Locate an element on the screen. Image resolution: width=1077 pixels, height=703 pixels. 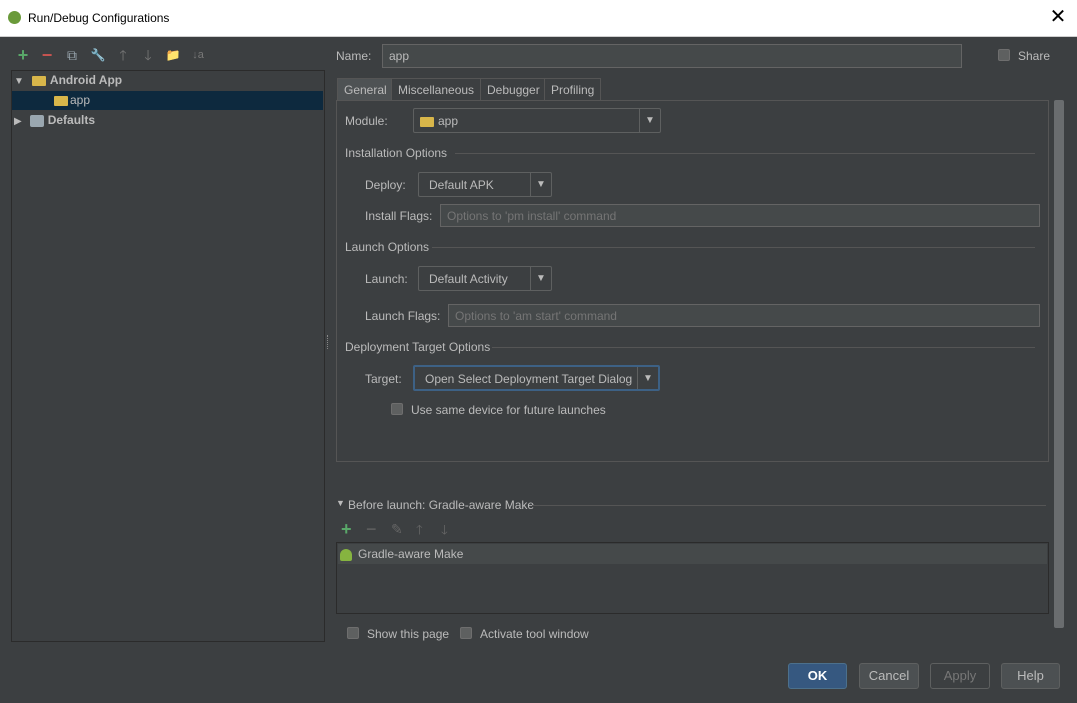
help-button: Help is located at coordinates (1030, 676).